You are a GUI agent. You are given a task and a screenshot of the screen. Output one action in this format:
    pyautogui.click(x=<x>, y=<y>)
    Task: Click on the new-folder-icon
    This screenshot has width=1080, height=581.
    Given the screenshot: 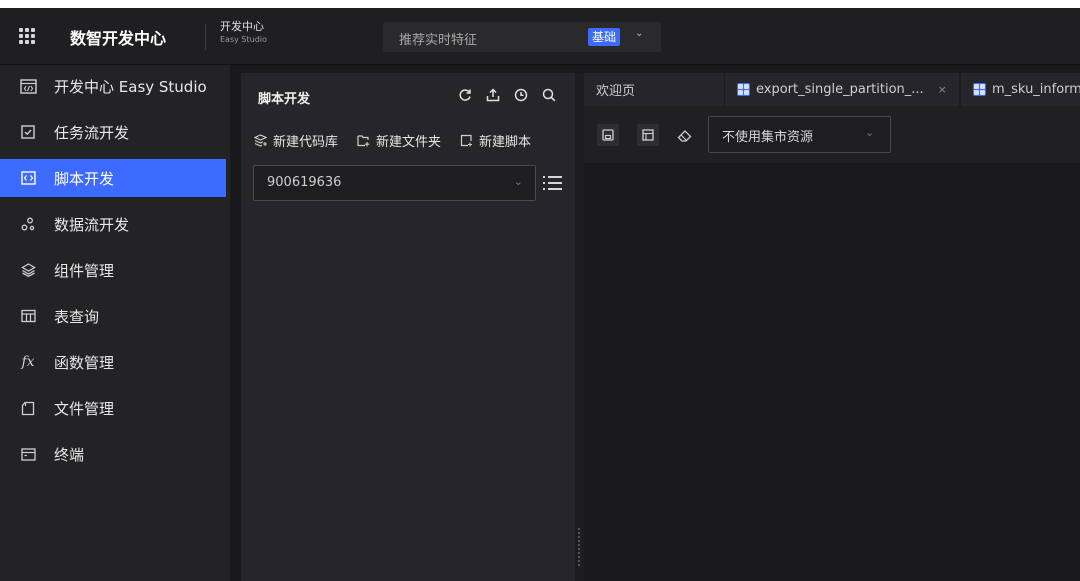 What is the action you would take?
    pyautogui.click(x=363, y=141)
    